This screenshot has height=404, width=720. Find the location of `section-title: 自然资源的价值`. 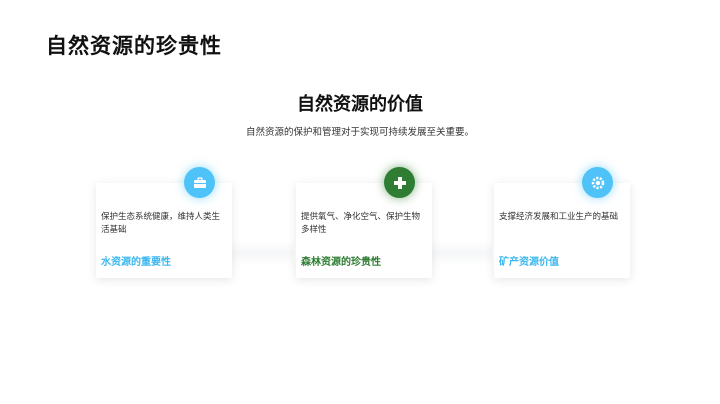

section-title: 自然资源的价值 is located at coordinates (360, 104).